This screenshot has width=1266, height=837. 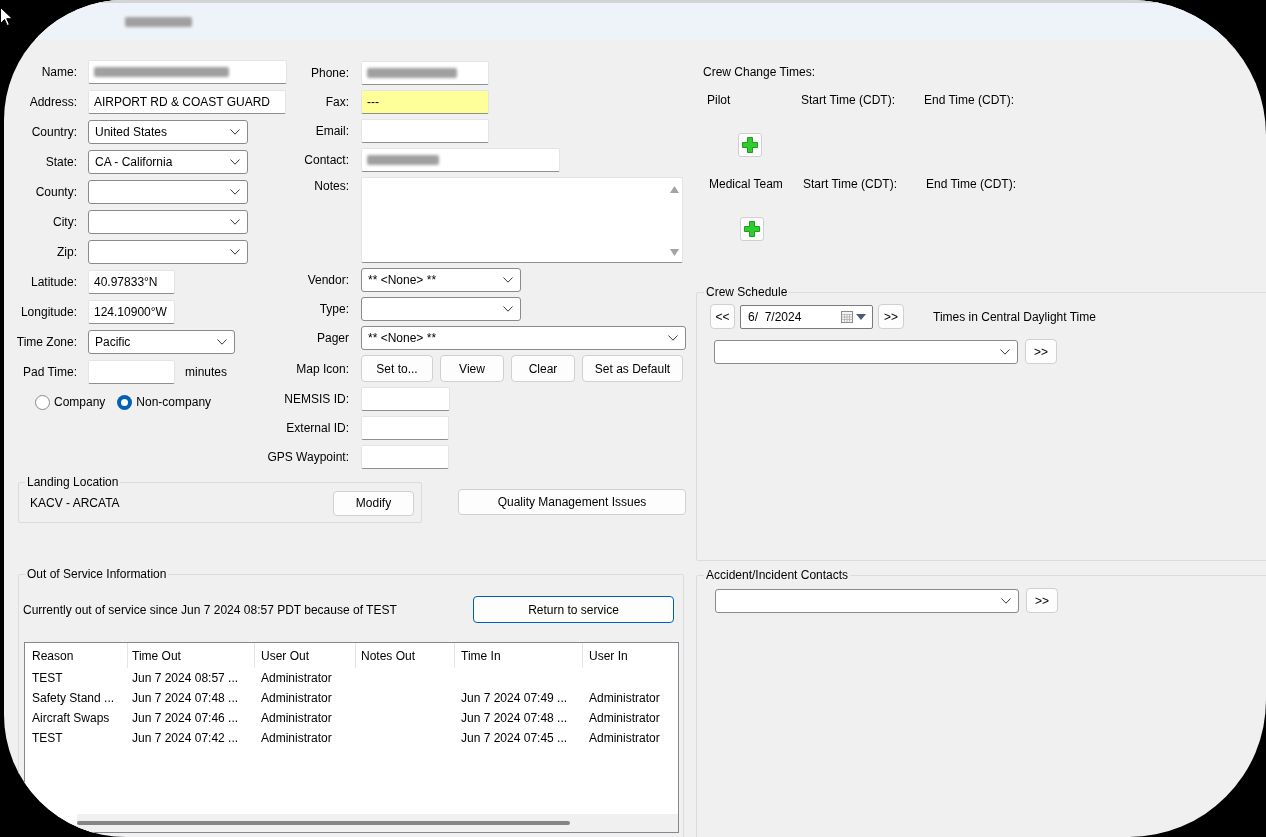 I want to click on column-header: Reason, so click(x=76, y=655).